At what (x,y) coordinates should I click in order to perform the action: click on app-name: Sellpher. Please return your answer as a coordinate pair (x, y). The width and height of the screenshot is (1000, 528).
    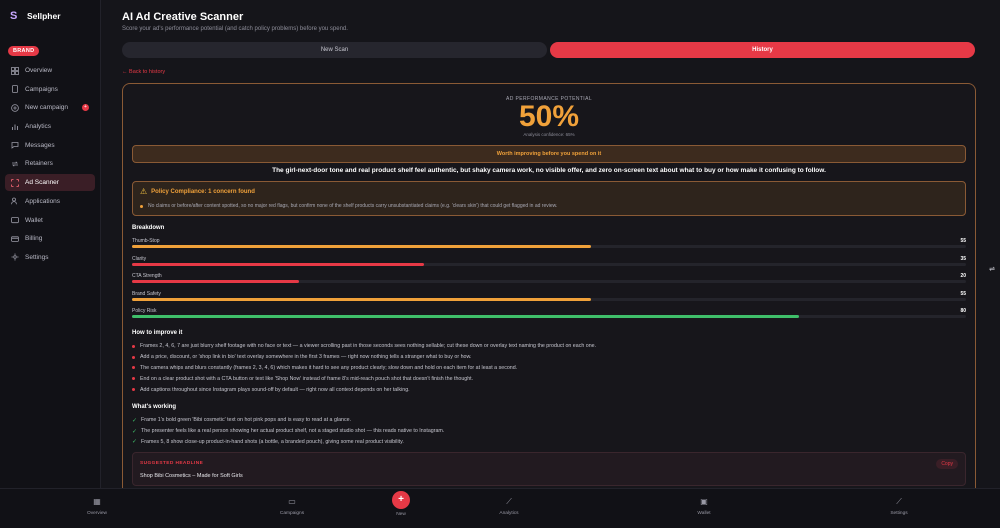
    Looking at the image, I should click on (44, 16).